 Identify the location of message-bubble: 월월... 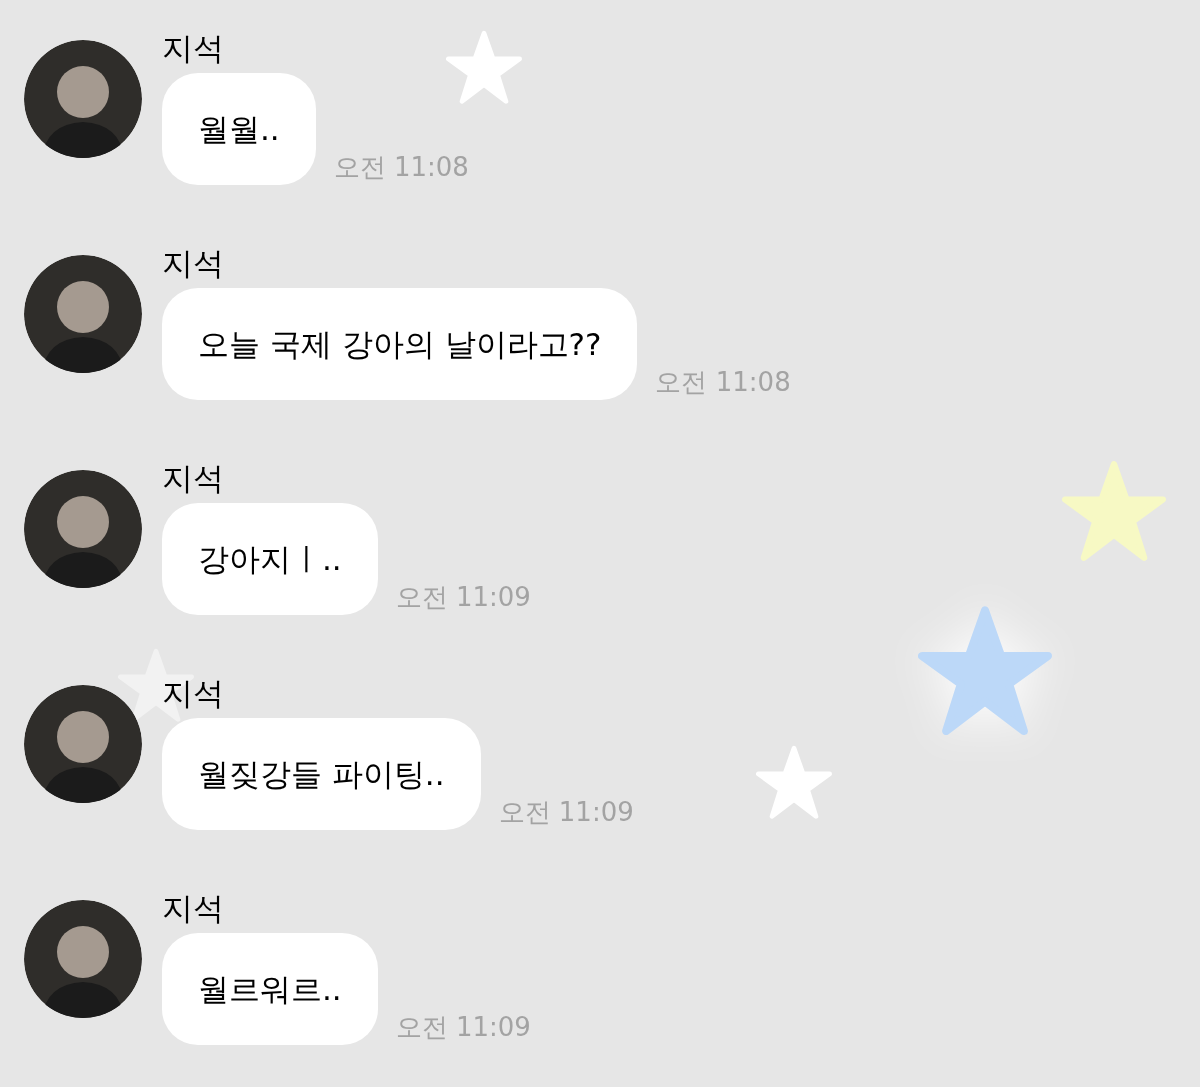
(239, 129).